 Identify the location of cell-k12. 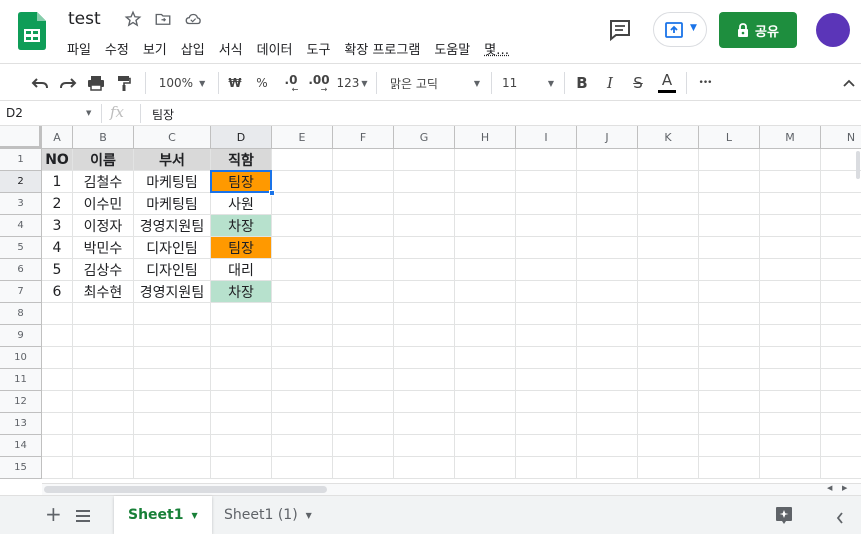
(668, 402).